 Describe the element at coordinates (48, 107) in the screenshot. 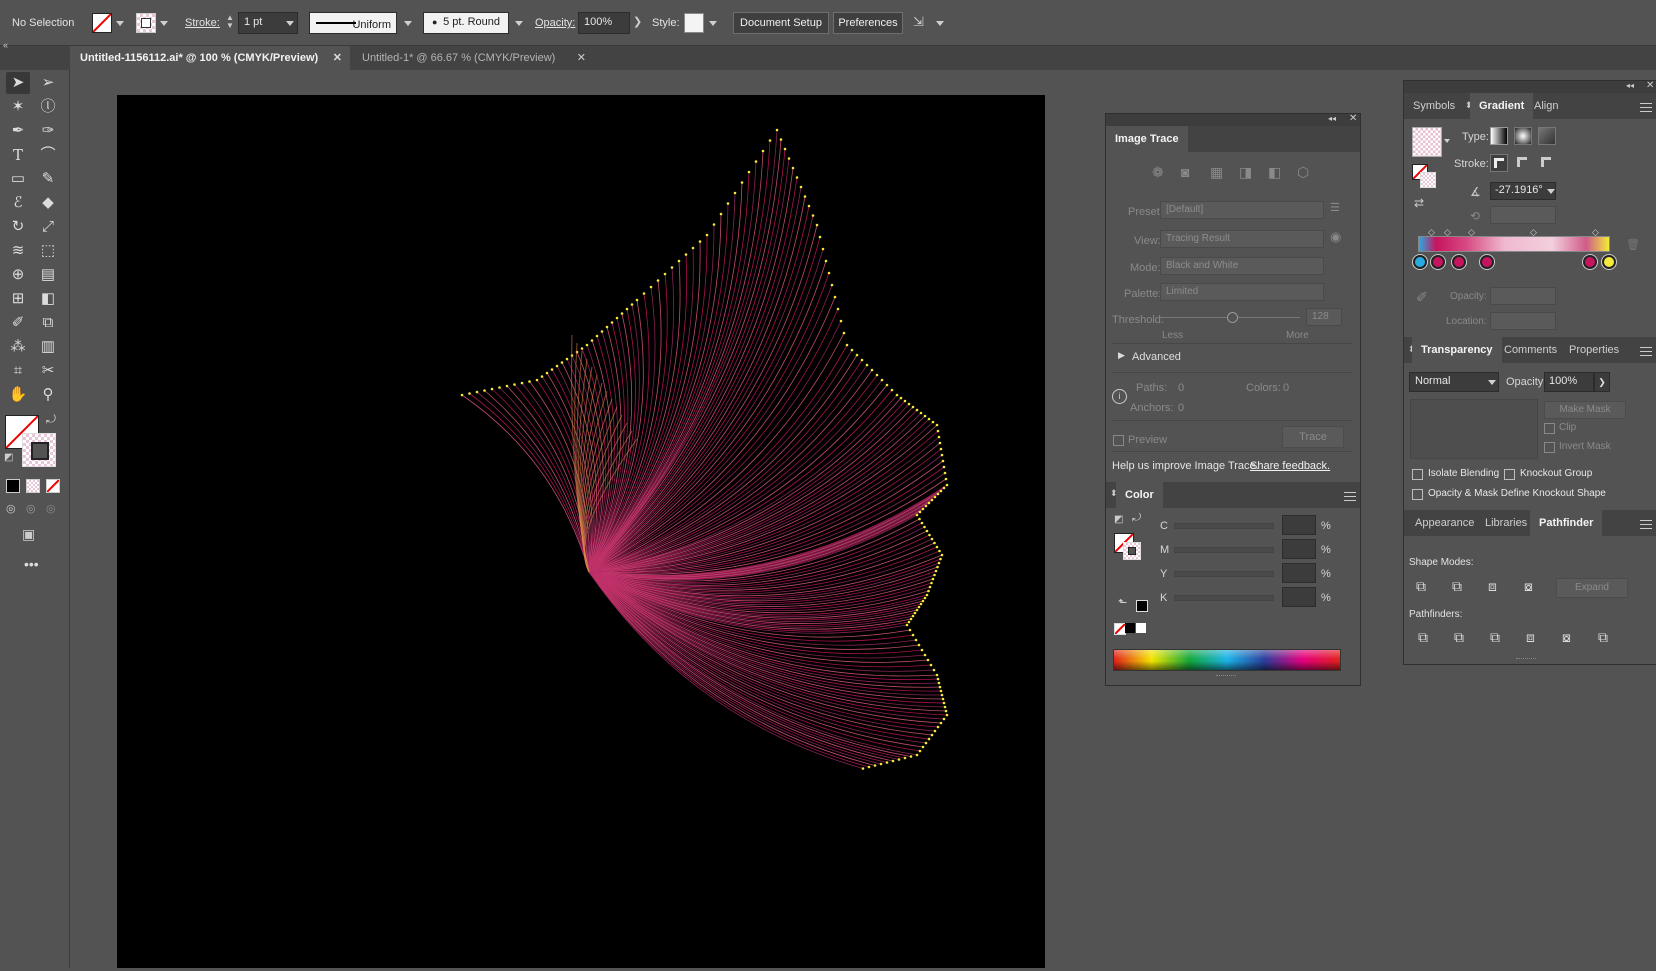

I see `lasso-icon: ⓛ` at that location.